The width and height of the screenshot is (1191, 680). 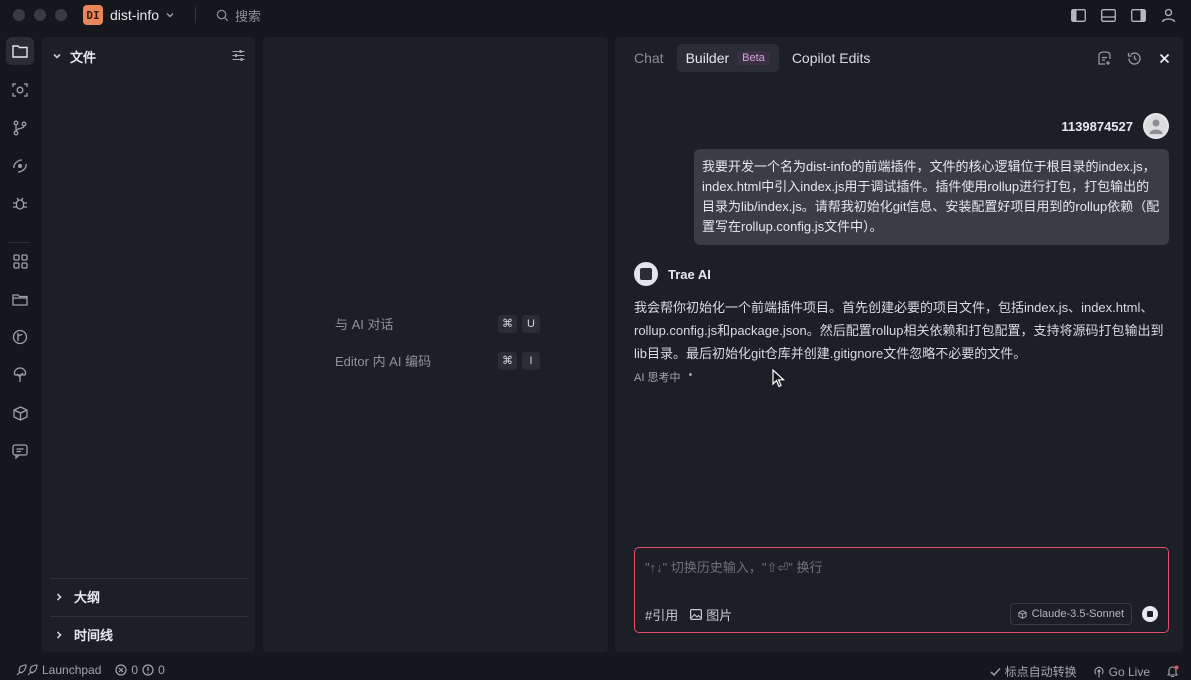 What do you see at coordinates (1084, 671) in the screenshot?
I see `status-bar-right: 标点自动转换 Go Live` at bounding box center [1084, 671].